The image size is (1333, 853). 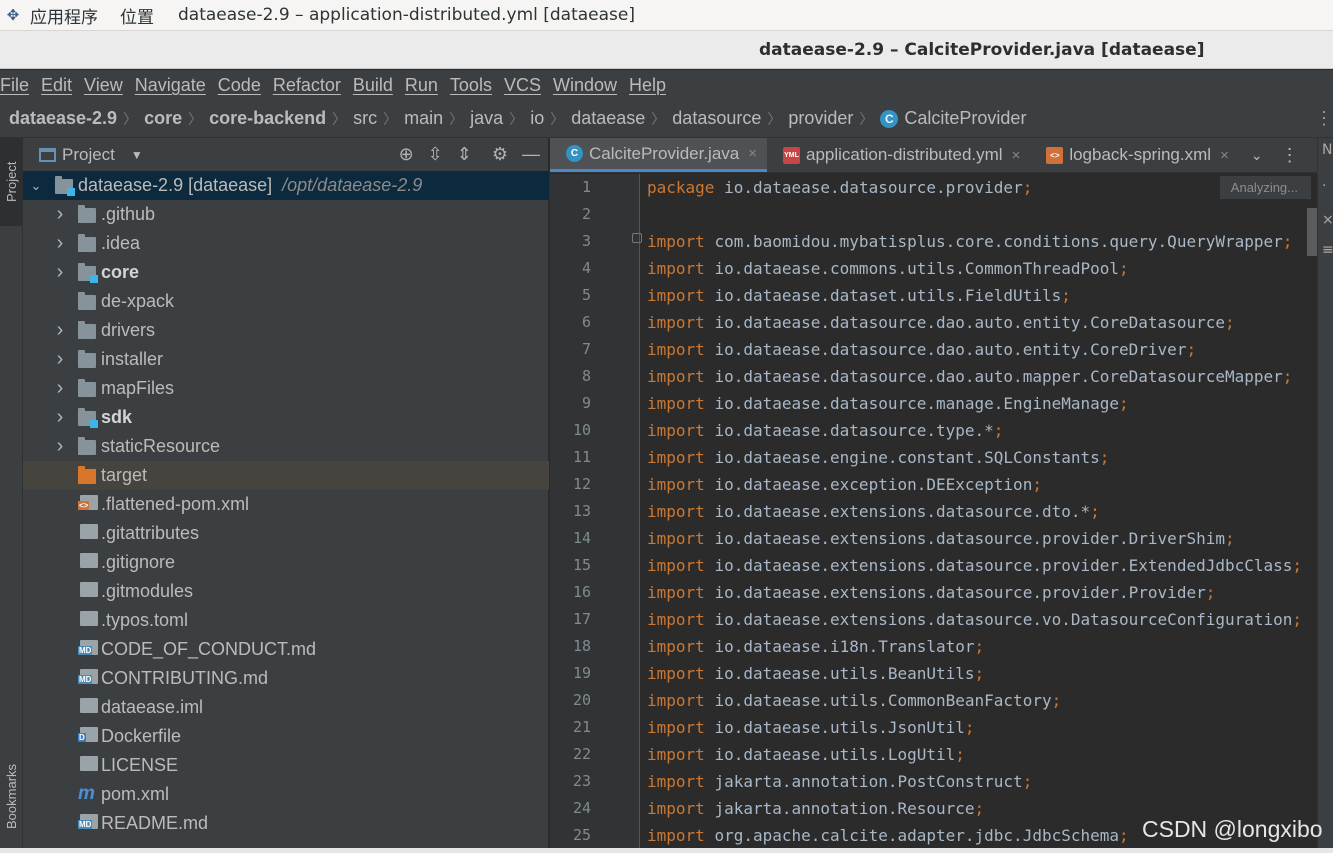 What do you see at coordinates (64, 15) in the screenshot?
I see `system-menu-applications: 应用程序` at bounding box center [64, 15].